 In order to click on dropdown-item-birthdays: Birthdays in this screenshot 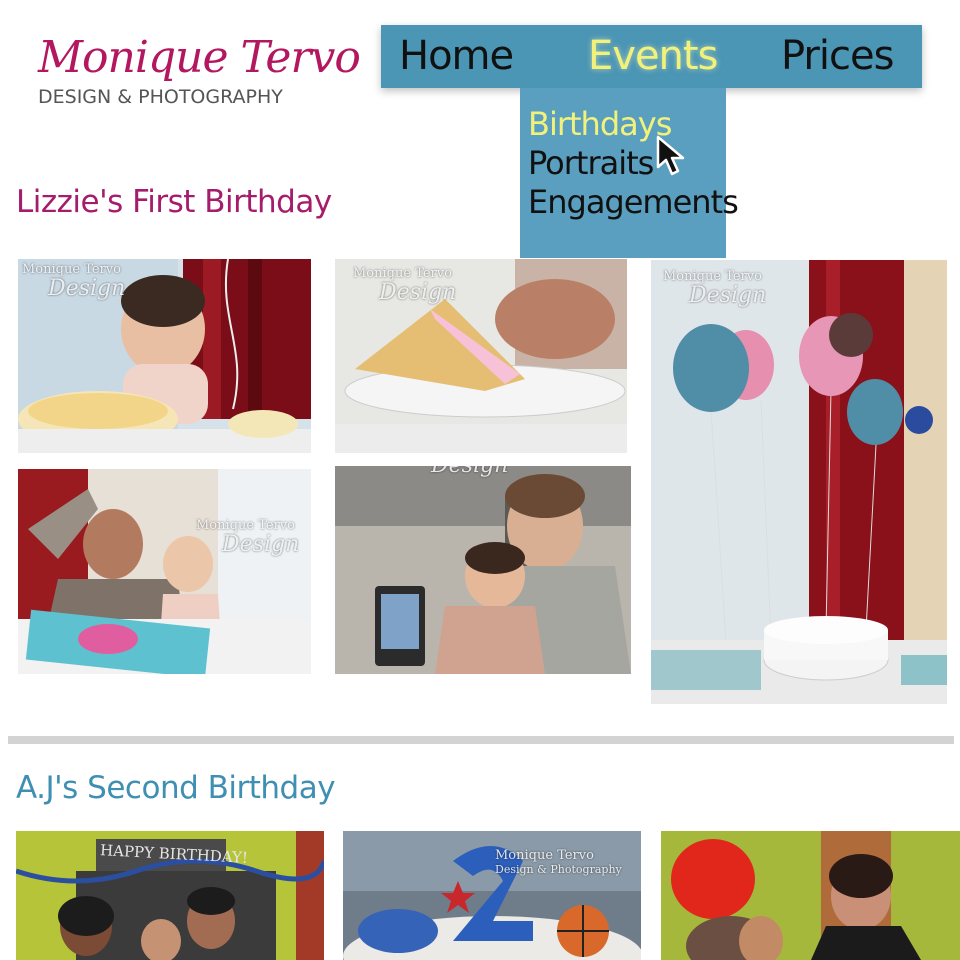, I will do `click(600, 124)`.